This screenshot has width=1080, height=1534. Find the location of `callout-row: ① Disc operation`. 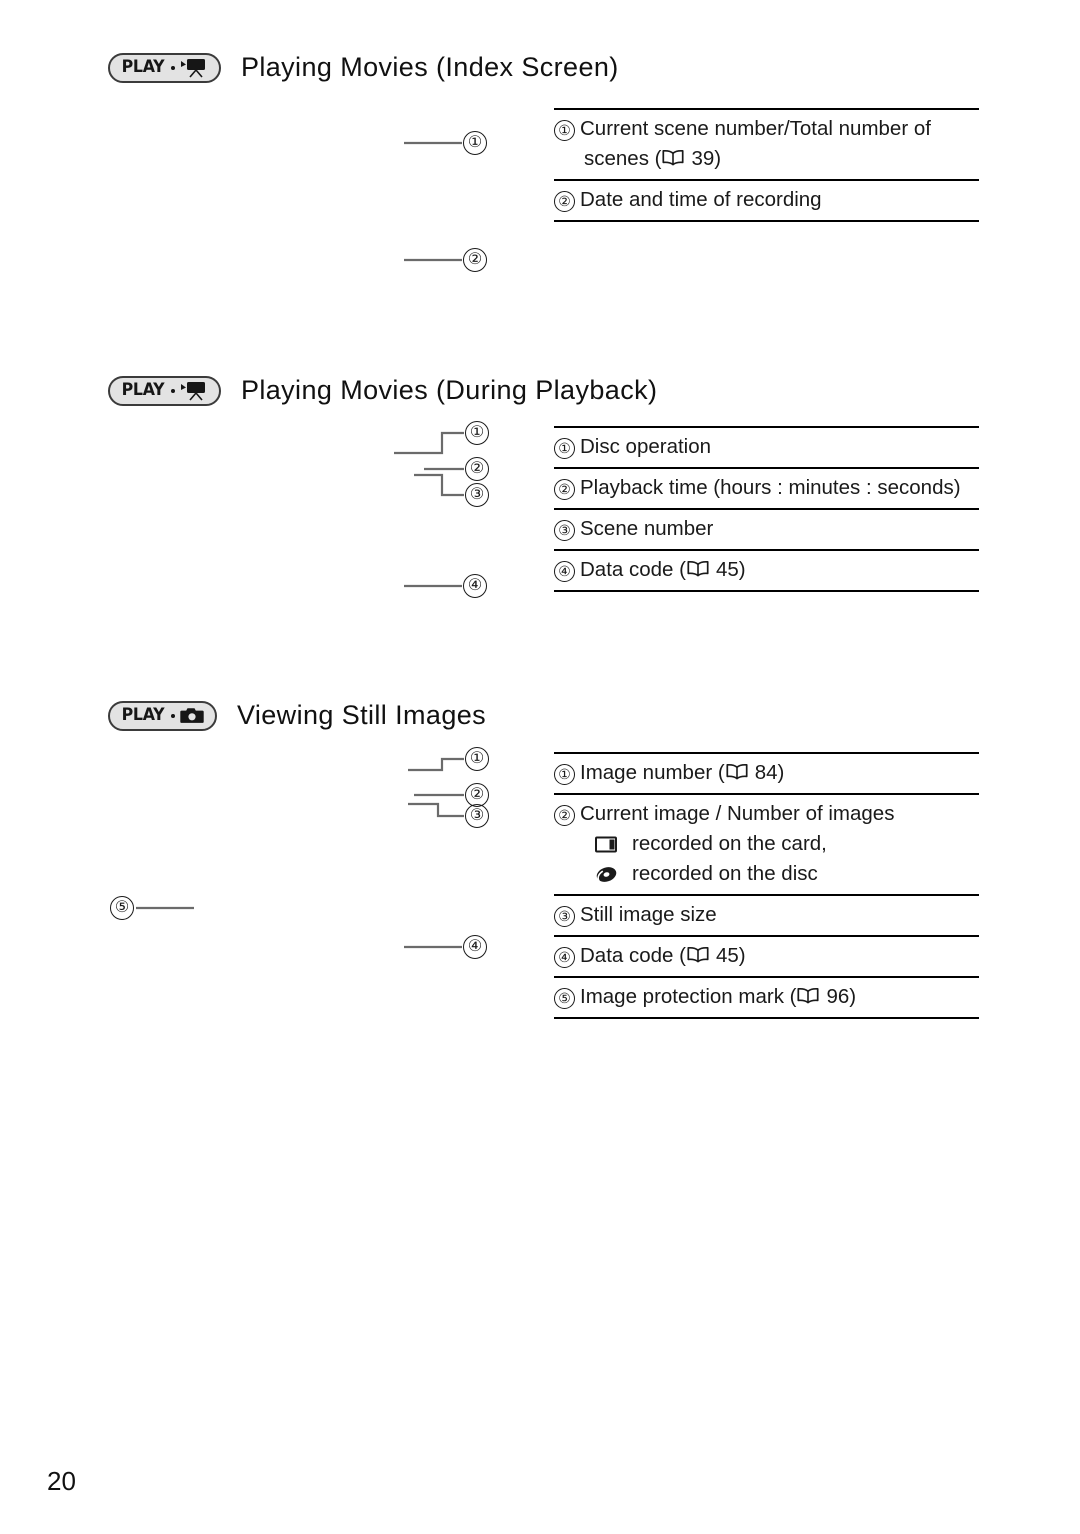

callout-row: ① Disc operation is located at coordinates (766, 448).